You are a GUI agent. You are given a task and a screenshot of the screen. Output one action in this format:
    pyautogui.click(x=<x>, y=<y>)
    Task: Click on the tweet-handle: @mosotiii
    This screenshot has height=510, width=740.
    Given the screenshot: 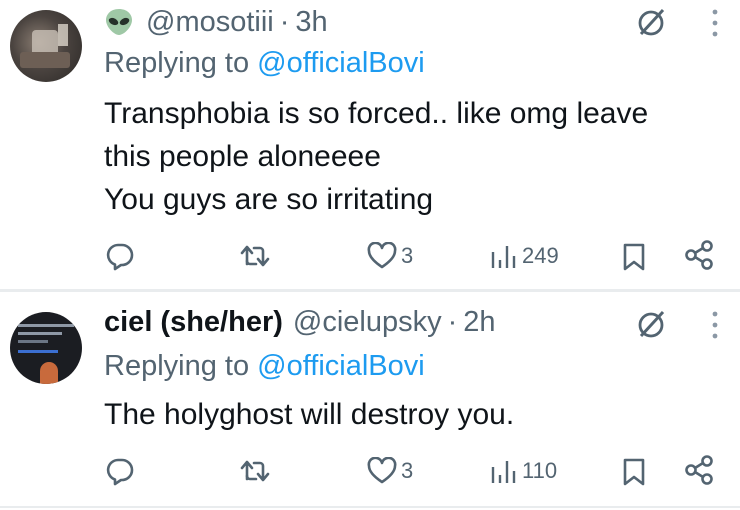 What is the action you would take?
    pyautogui.click(x=210, y=22)
    